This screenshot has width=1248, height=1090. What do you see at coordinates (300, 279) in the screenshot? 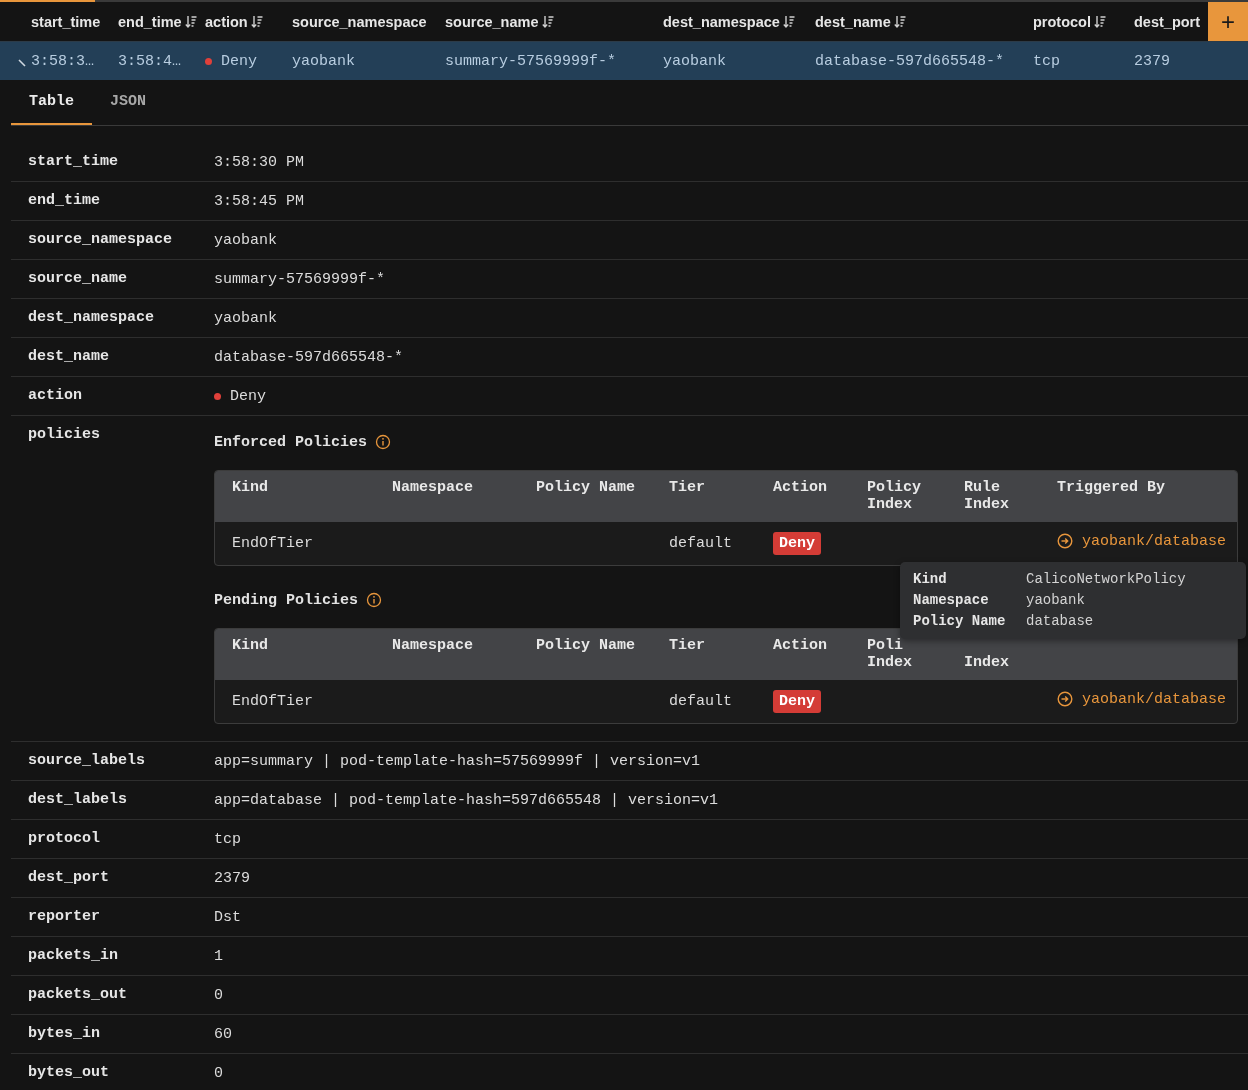
I see `field-value: summary-57569999f-*` at bounding box center [300, 279].